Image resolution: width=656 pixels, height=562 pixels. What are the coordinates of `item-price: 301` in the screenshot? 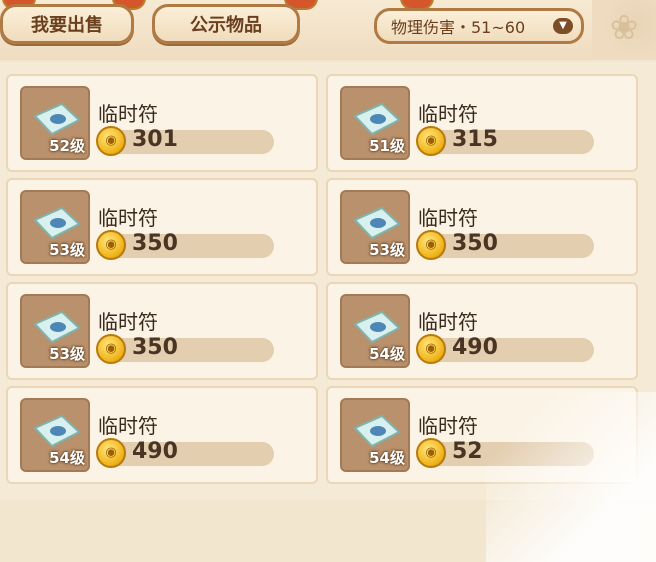 It's located at (155, 139).